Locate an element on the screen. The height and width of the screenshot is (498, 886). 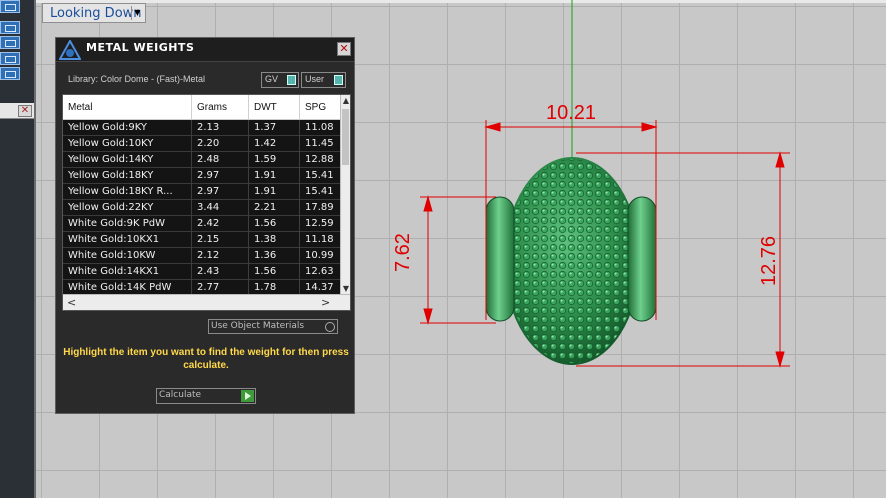
calculate-button: Calculate is located at coordinates (206, 396).